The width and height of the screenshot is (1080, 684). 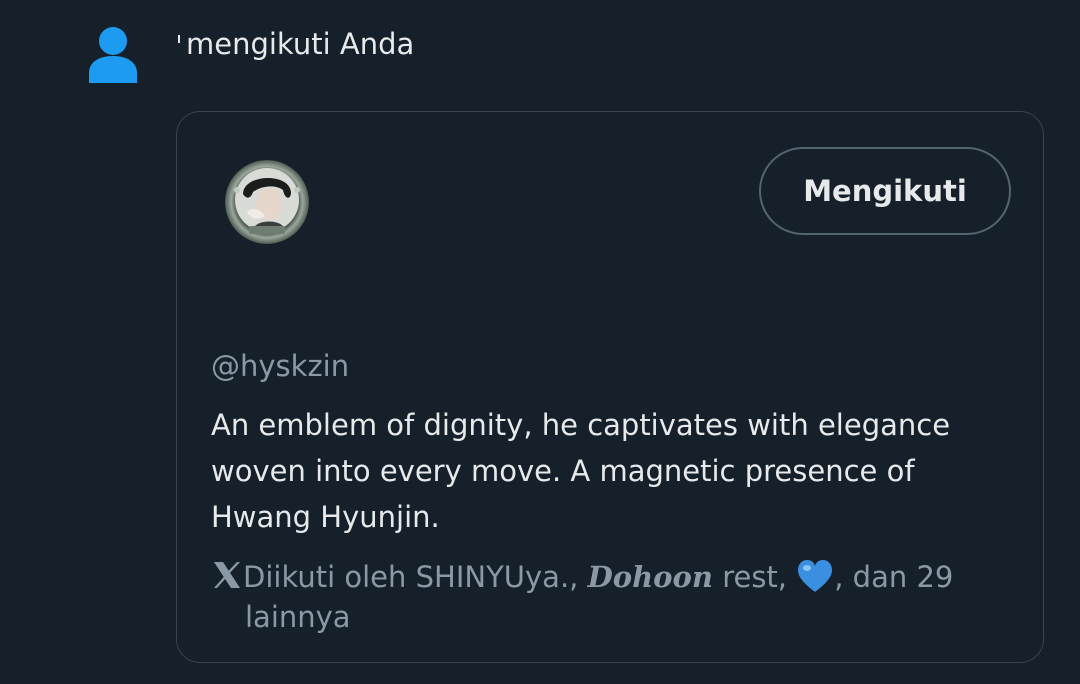 I want to click on following-button: Mengikuti, so click(x=885, y=191).